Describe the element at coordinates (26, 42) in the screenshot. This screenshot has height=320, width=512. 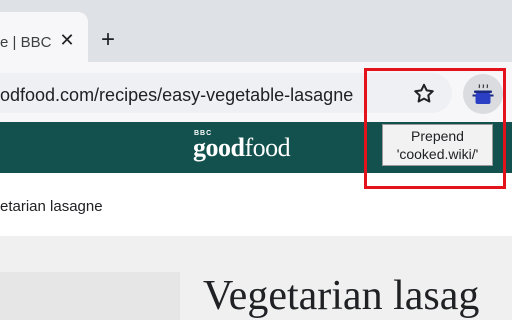
I see `tab-title: e | BBC` at that location.